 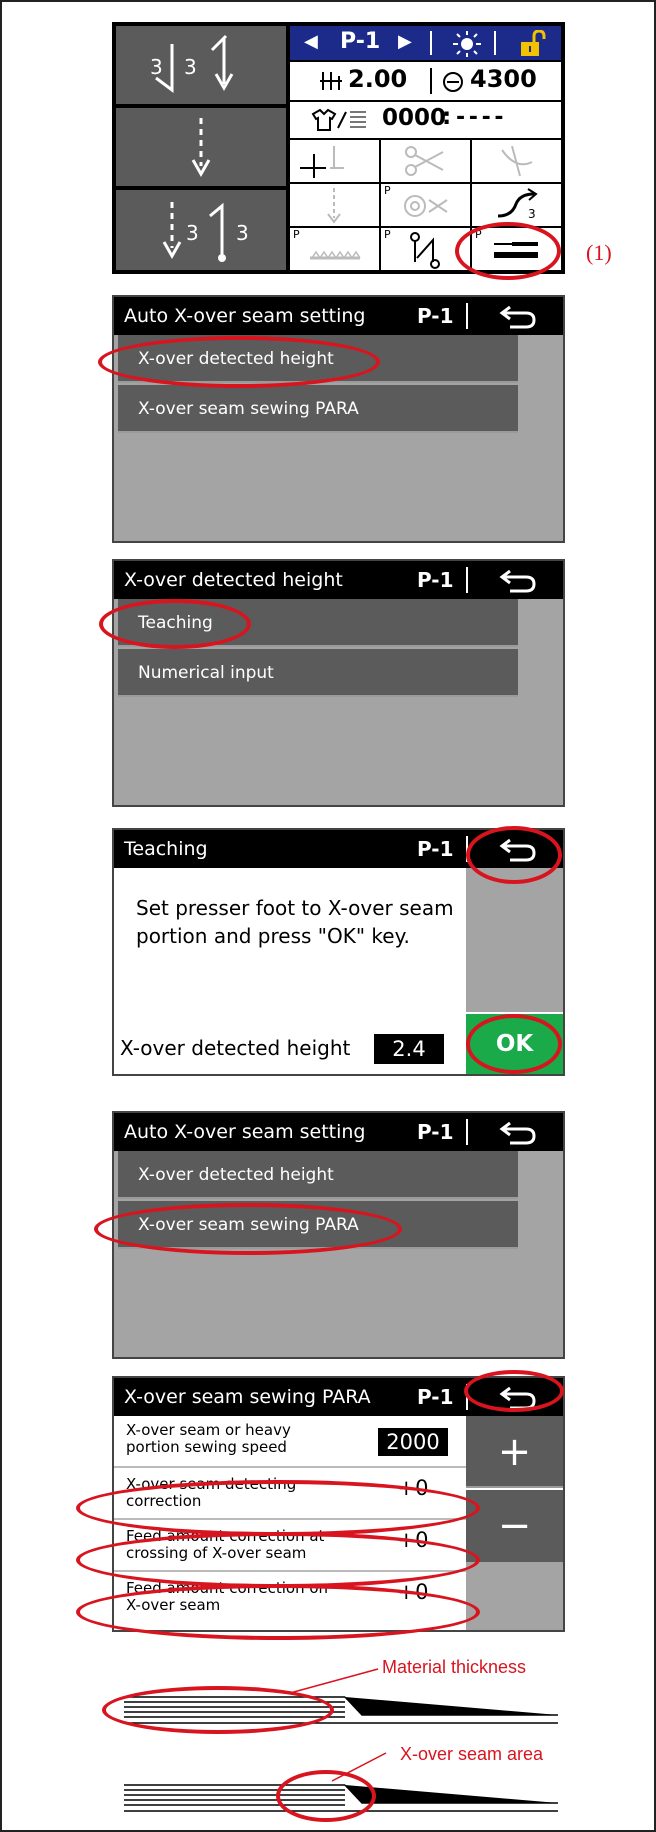 I want to click on height-label: X-over detected height, so click(x=235, y=1048).